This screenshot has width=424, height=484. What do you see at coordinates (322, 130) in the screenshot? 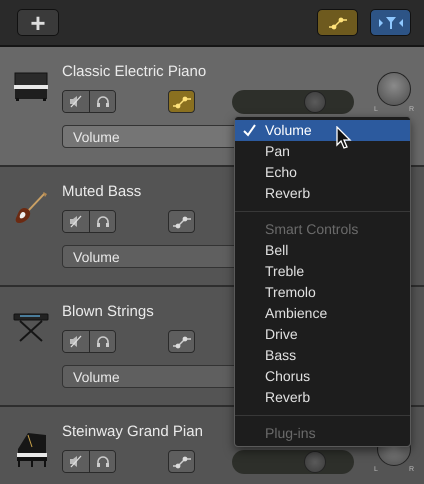
I see `menu-item: Volume` at bounding box center [322, 130].